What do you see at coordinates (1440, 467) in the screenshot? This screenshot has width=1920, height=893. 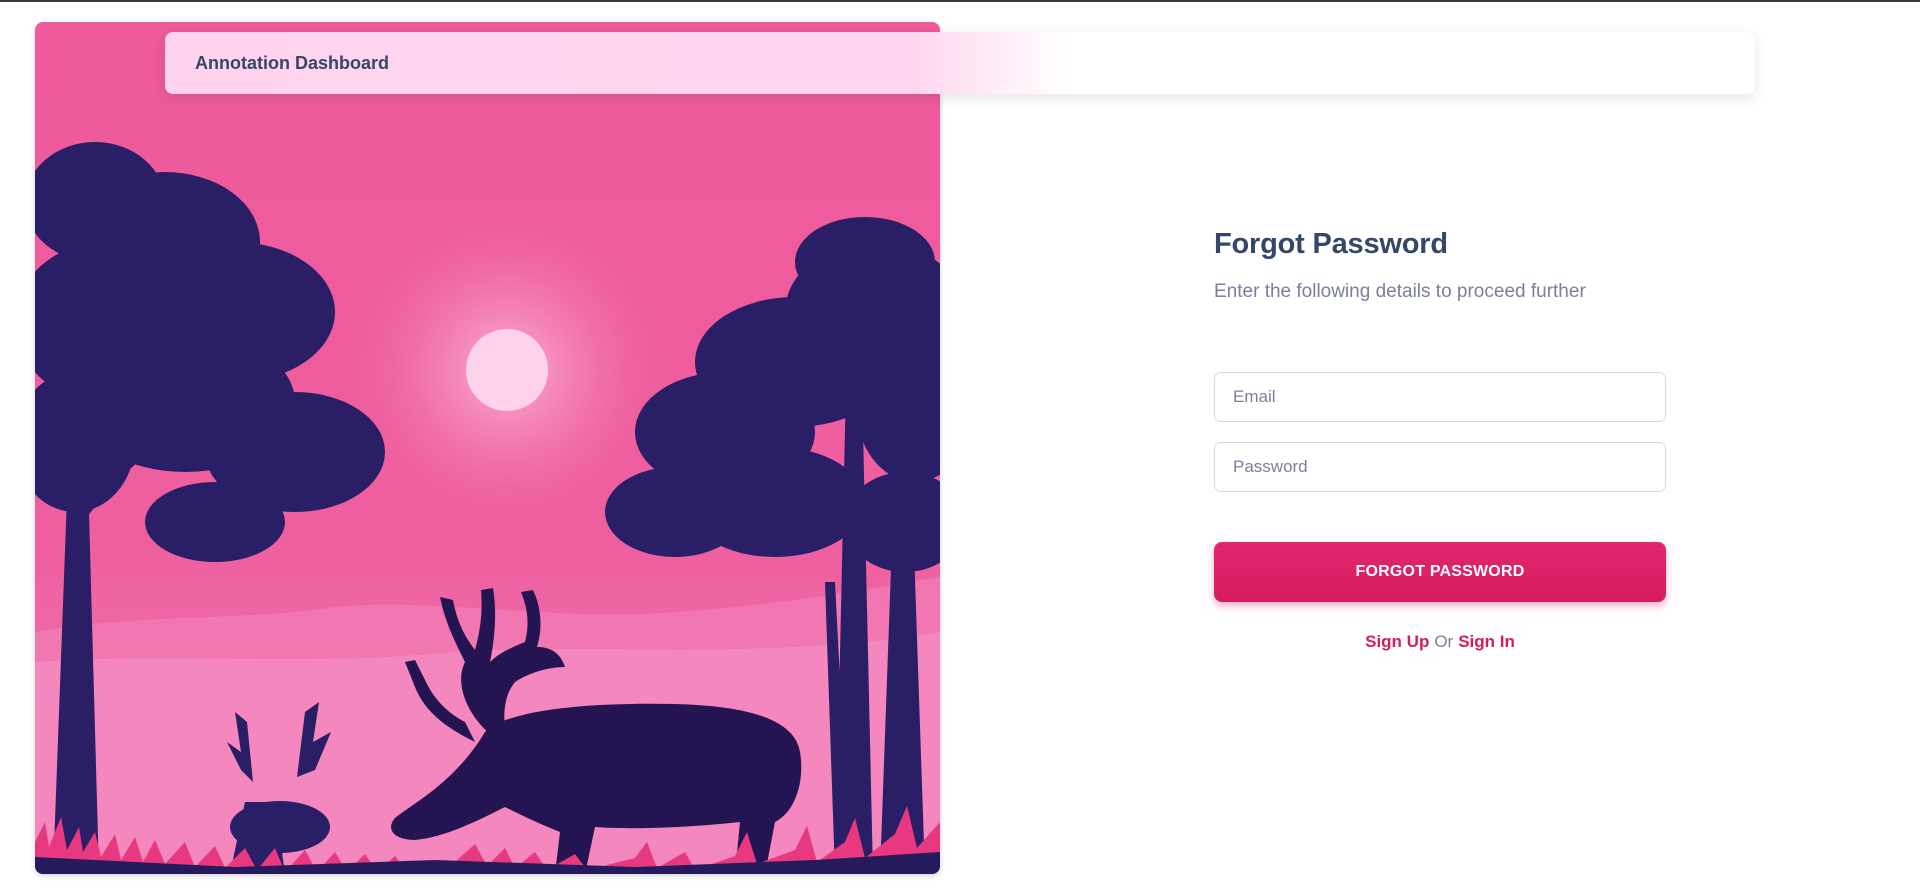 I see `password-field` at bounding box center [1440, 467].